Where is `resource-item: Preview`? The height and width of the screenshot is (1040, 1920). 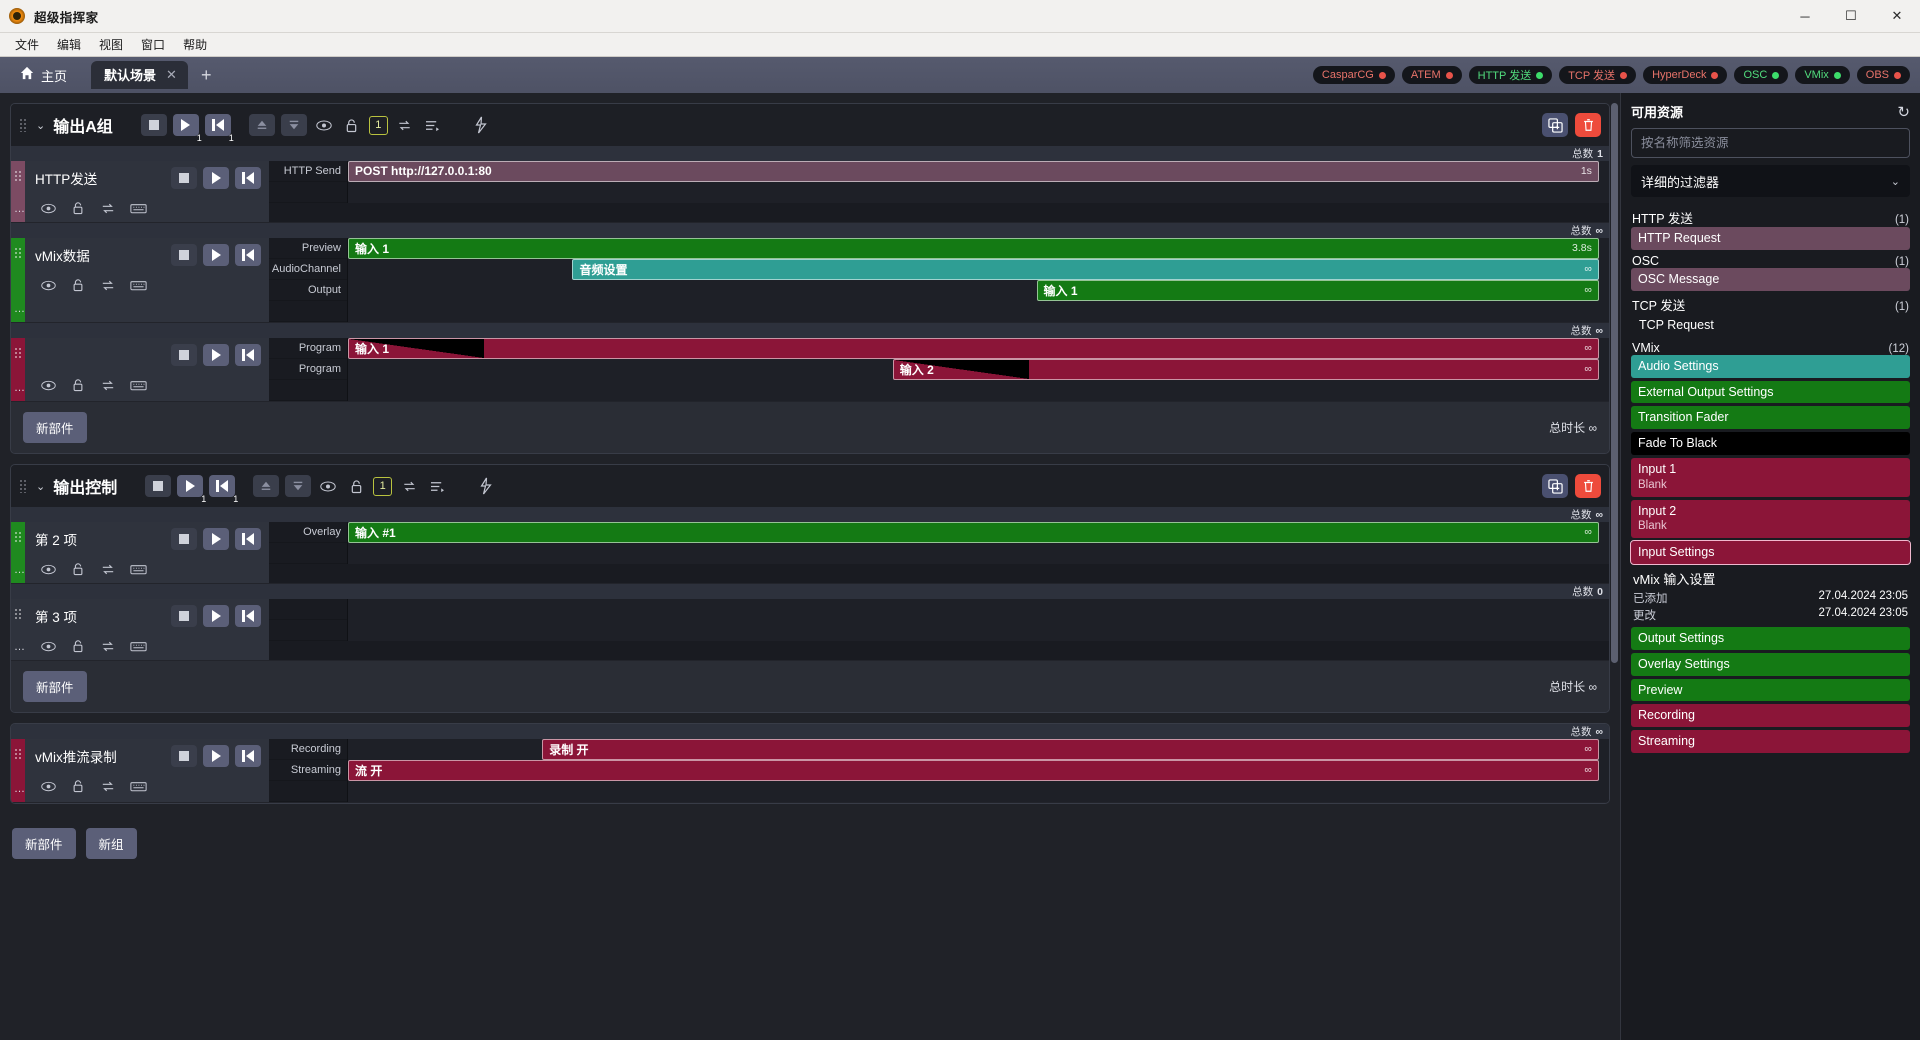
resource-item: Preview is located at coordinates (1770, 690).